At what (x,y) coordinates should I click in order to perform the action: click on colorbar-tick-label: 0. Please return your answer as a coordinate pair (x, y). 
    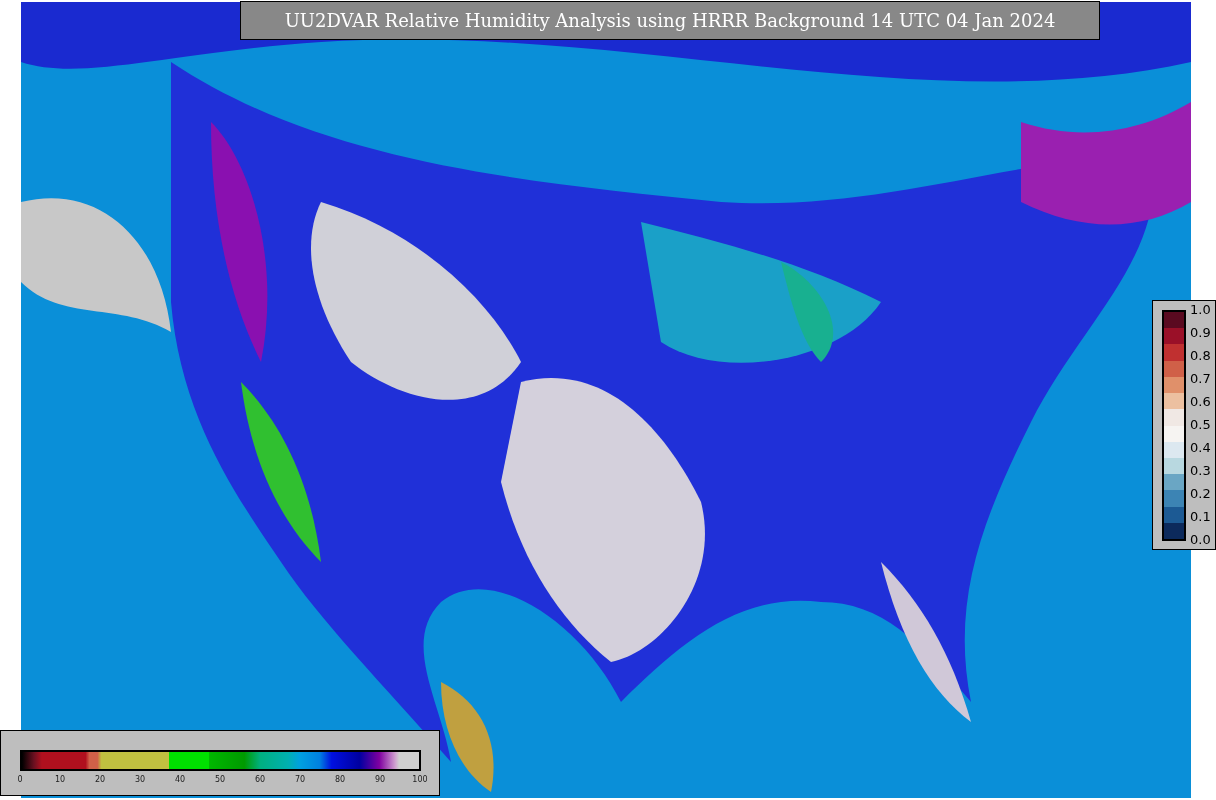
    Looking at the image, I should click on (20, 780).